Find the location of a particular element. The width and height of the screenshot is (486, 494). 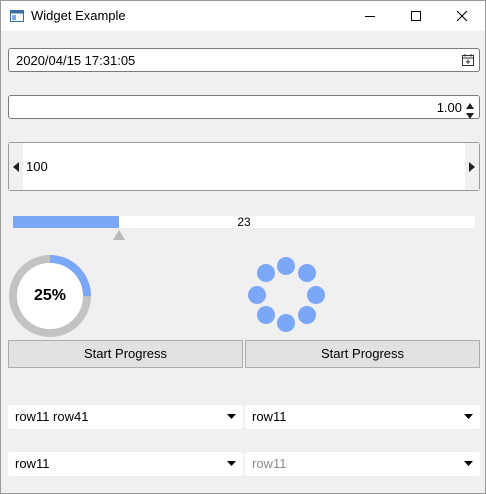

left-arrow-icon is located at coordinates (16, 167).